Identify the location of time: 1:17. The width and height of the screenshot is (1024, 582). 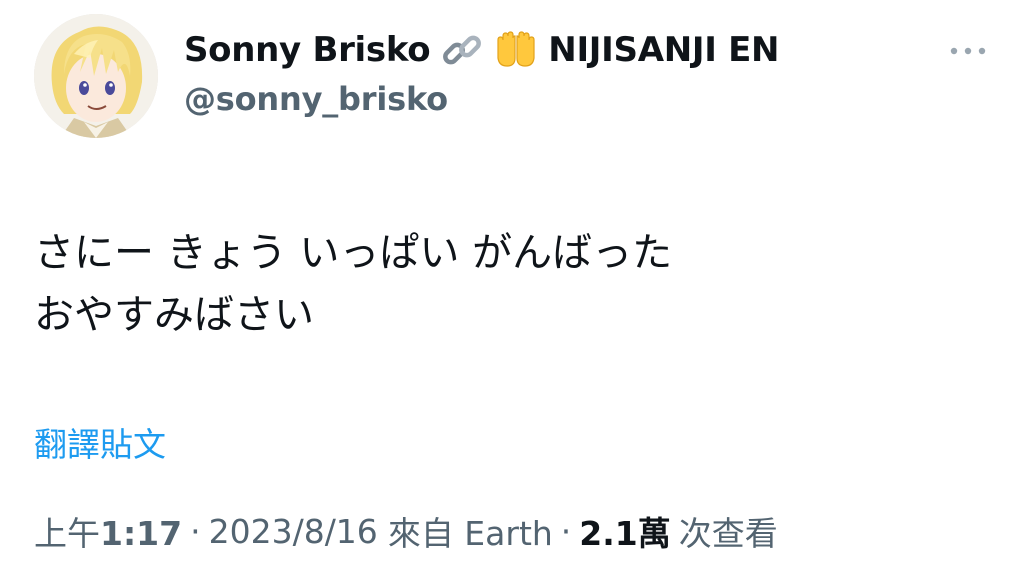
(141, 533).